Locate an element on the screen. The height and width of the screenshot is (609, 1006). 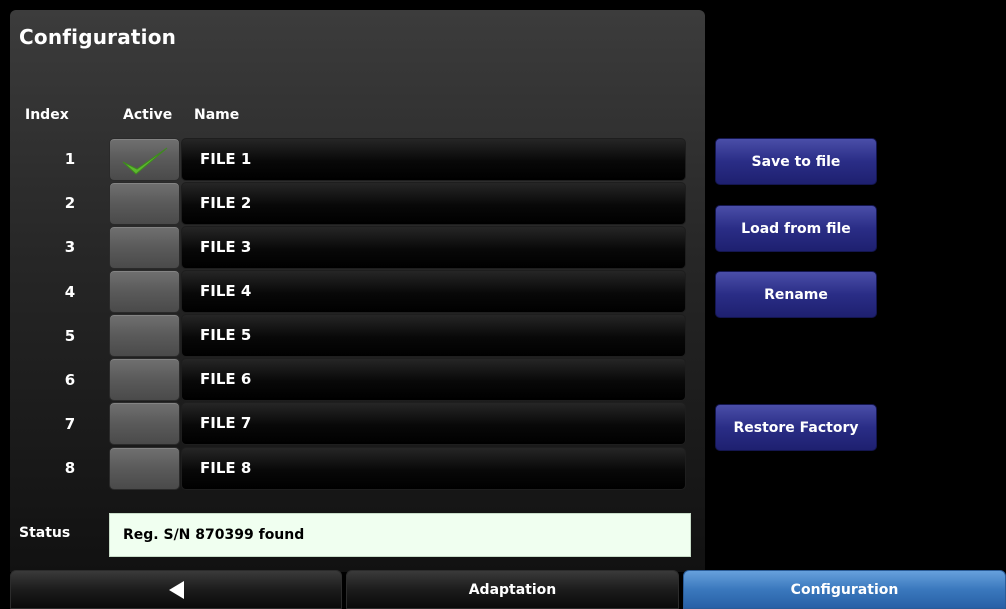
save-to-file-button: Save to file is located at coordinates (796, 161).